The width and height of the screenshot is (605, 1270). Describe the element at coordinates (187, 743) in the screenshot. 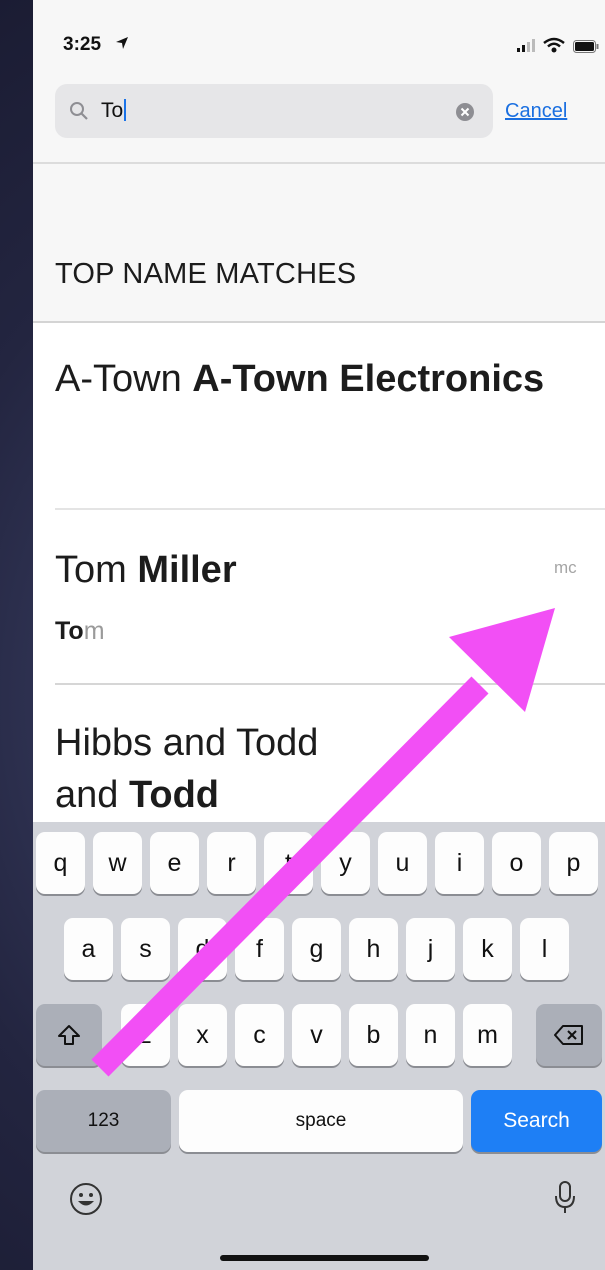

I see `result-name-plain: Hibbs and Todd` at that location.